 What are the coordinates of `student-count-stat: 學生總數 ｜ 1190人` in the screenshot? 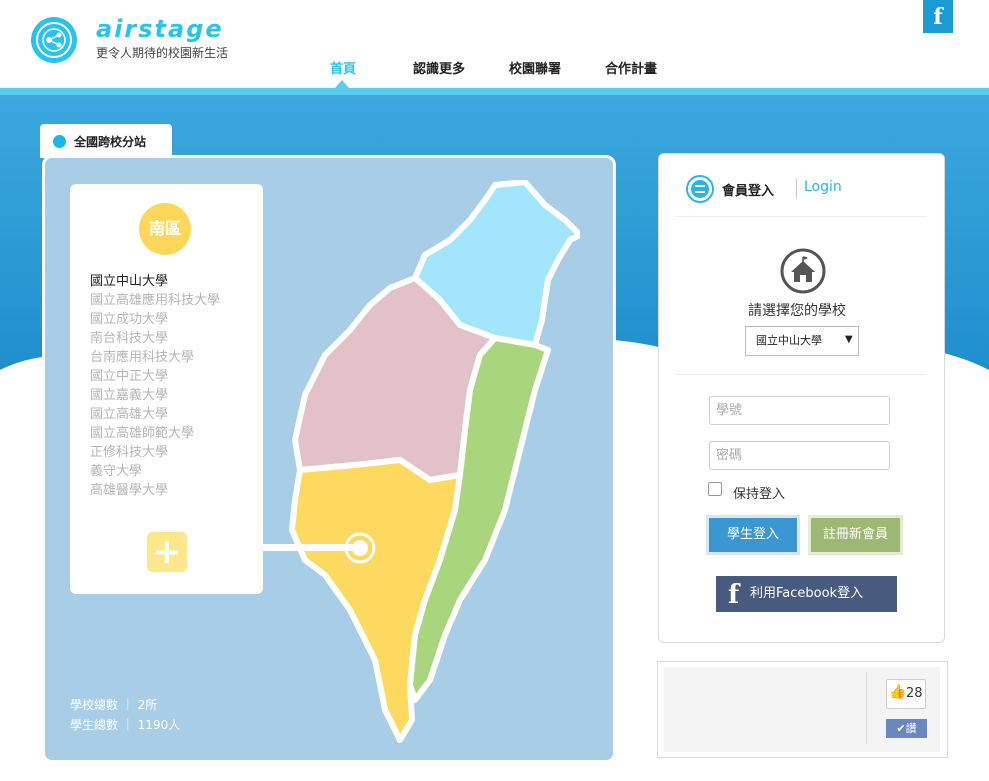 It's located at (125, 724).